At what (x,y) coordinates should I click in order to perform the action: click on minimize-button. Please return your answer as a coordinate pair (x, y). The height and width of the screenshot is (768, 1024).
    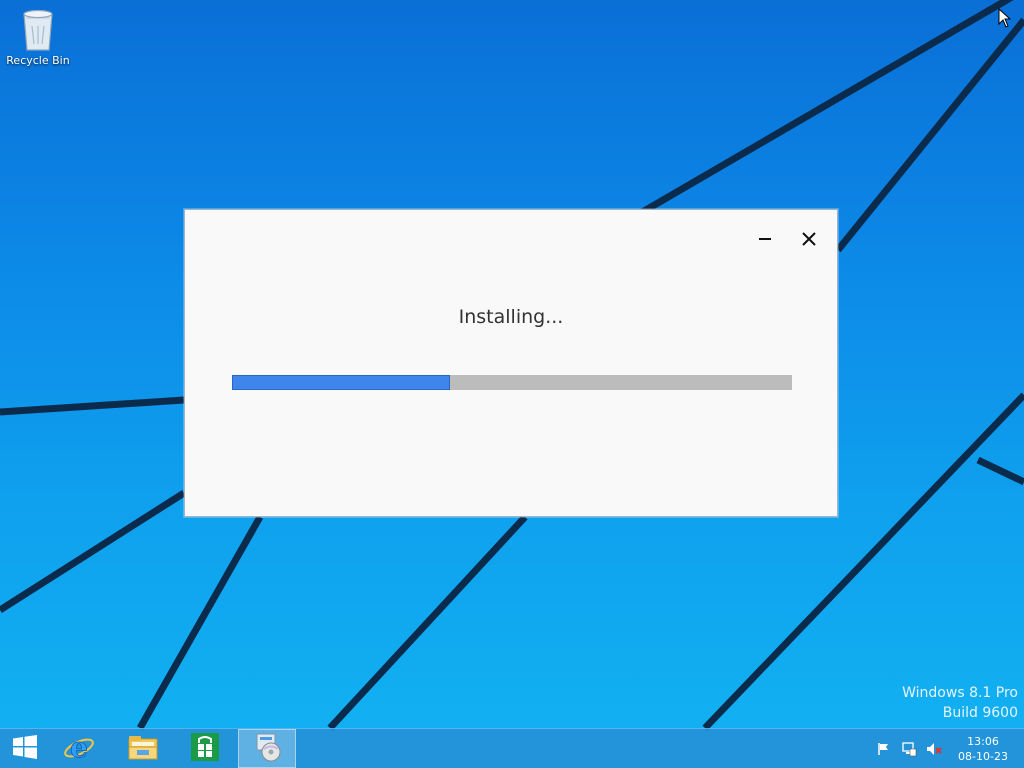
    Looking at the image, I should click on (765, 240).